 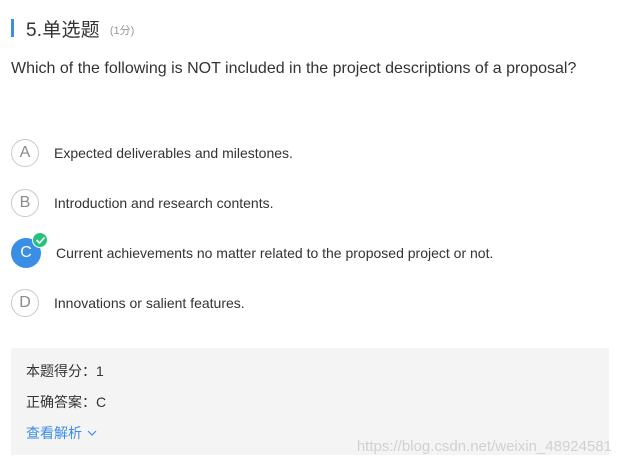 What do you see at coordinates (122, 30) in the screenshot?
I see `question-score: (1分)` at bounding box center [122, 30].